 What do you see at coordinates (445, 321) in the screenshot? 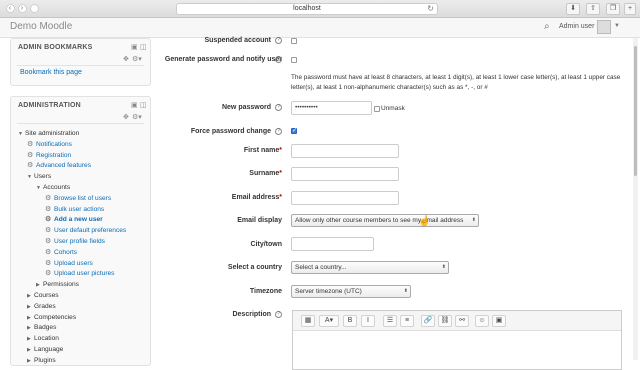
I see `unlink-icon: ⛓` at bounding box center [445, 321].